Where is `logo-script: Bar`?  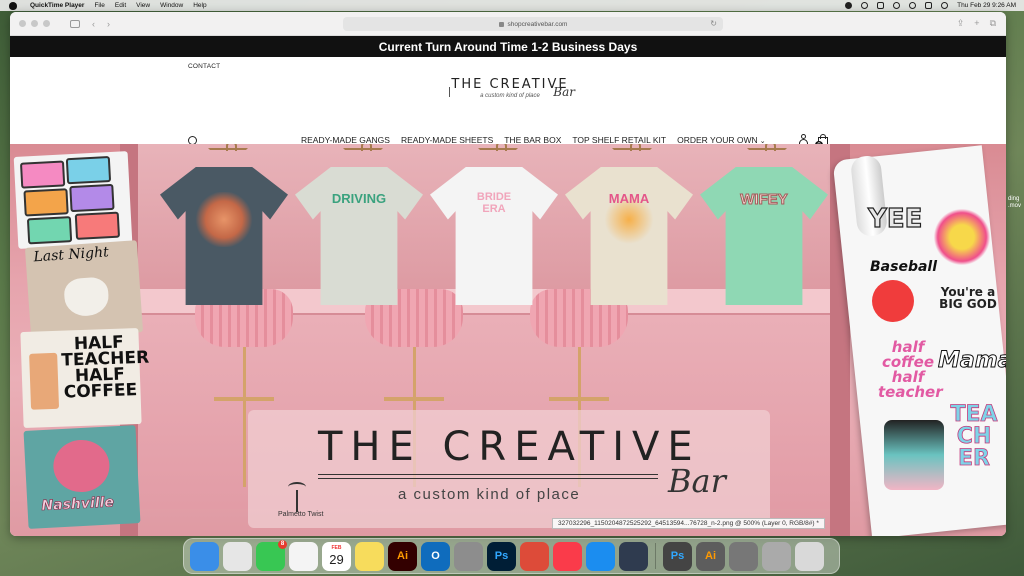
logo-script: Bar is located at coordinates (564, 92).